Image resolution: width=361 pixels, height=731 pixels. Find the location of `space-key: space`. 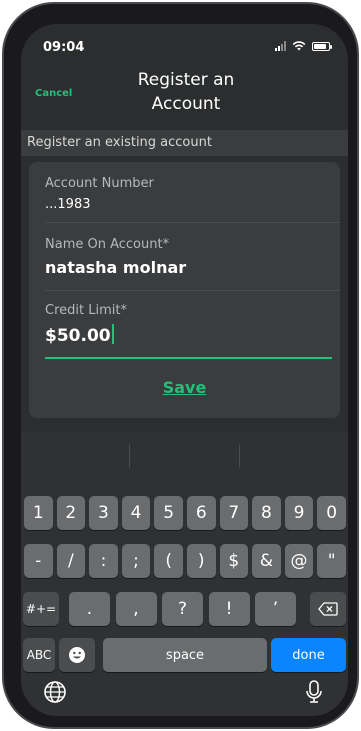

space-key: space is located at coordinates (185, 655).